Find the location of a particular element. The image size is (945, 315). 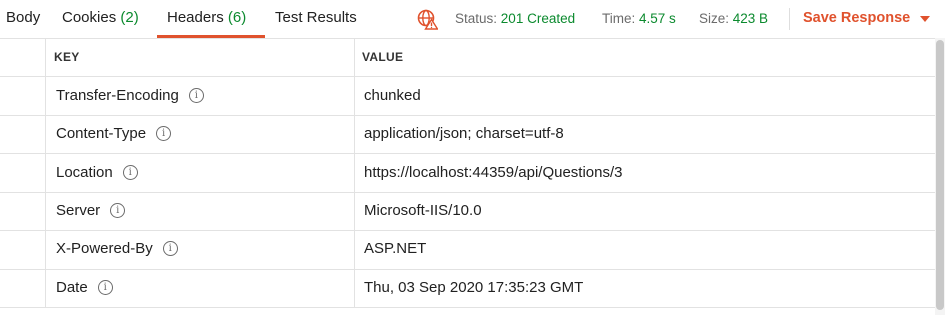

header-key-text: Transfer-Encoding is located at coordinates (117, 95).